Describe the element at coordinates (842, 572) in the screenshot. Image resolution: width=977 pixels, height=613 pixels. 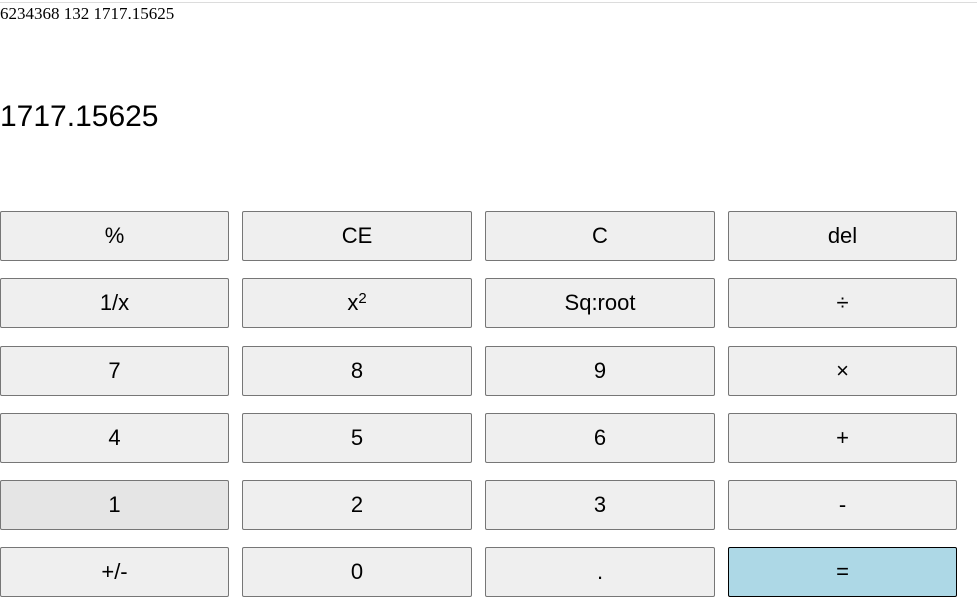
I see `equals-button: =` at that location.